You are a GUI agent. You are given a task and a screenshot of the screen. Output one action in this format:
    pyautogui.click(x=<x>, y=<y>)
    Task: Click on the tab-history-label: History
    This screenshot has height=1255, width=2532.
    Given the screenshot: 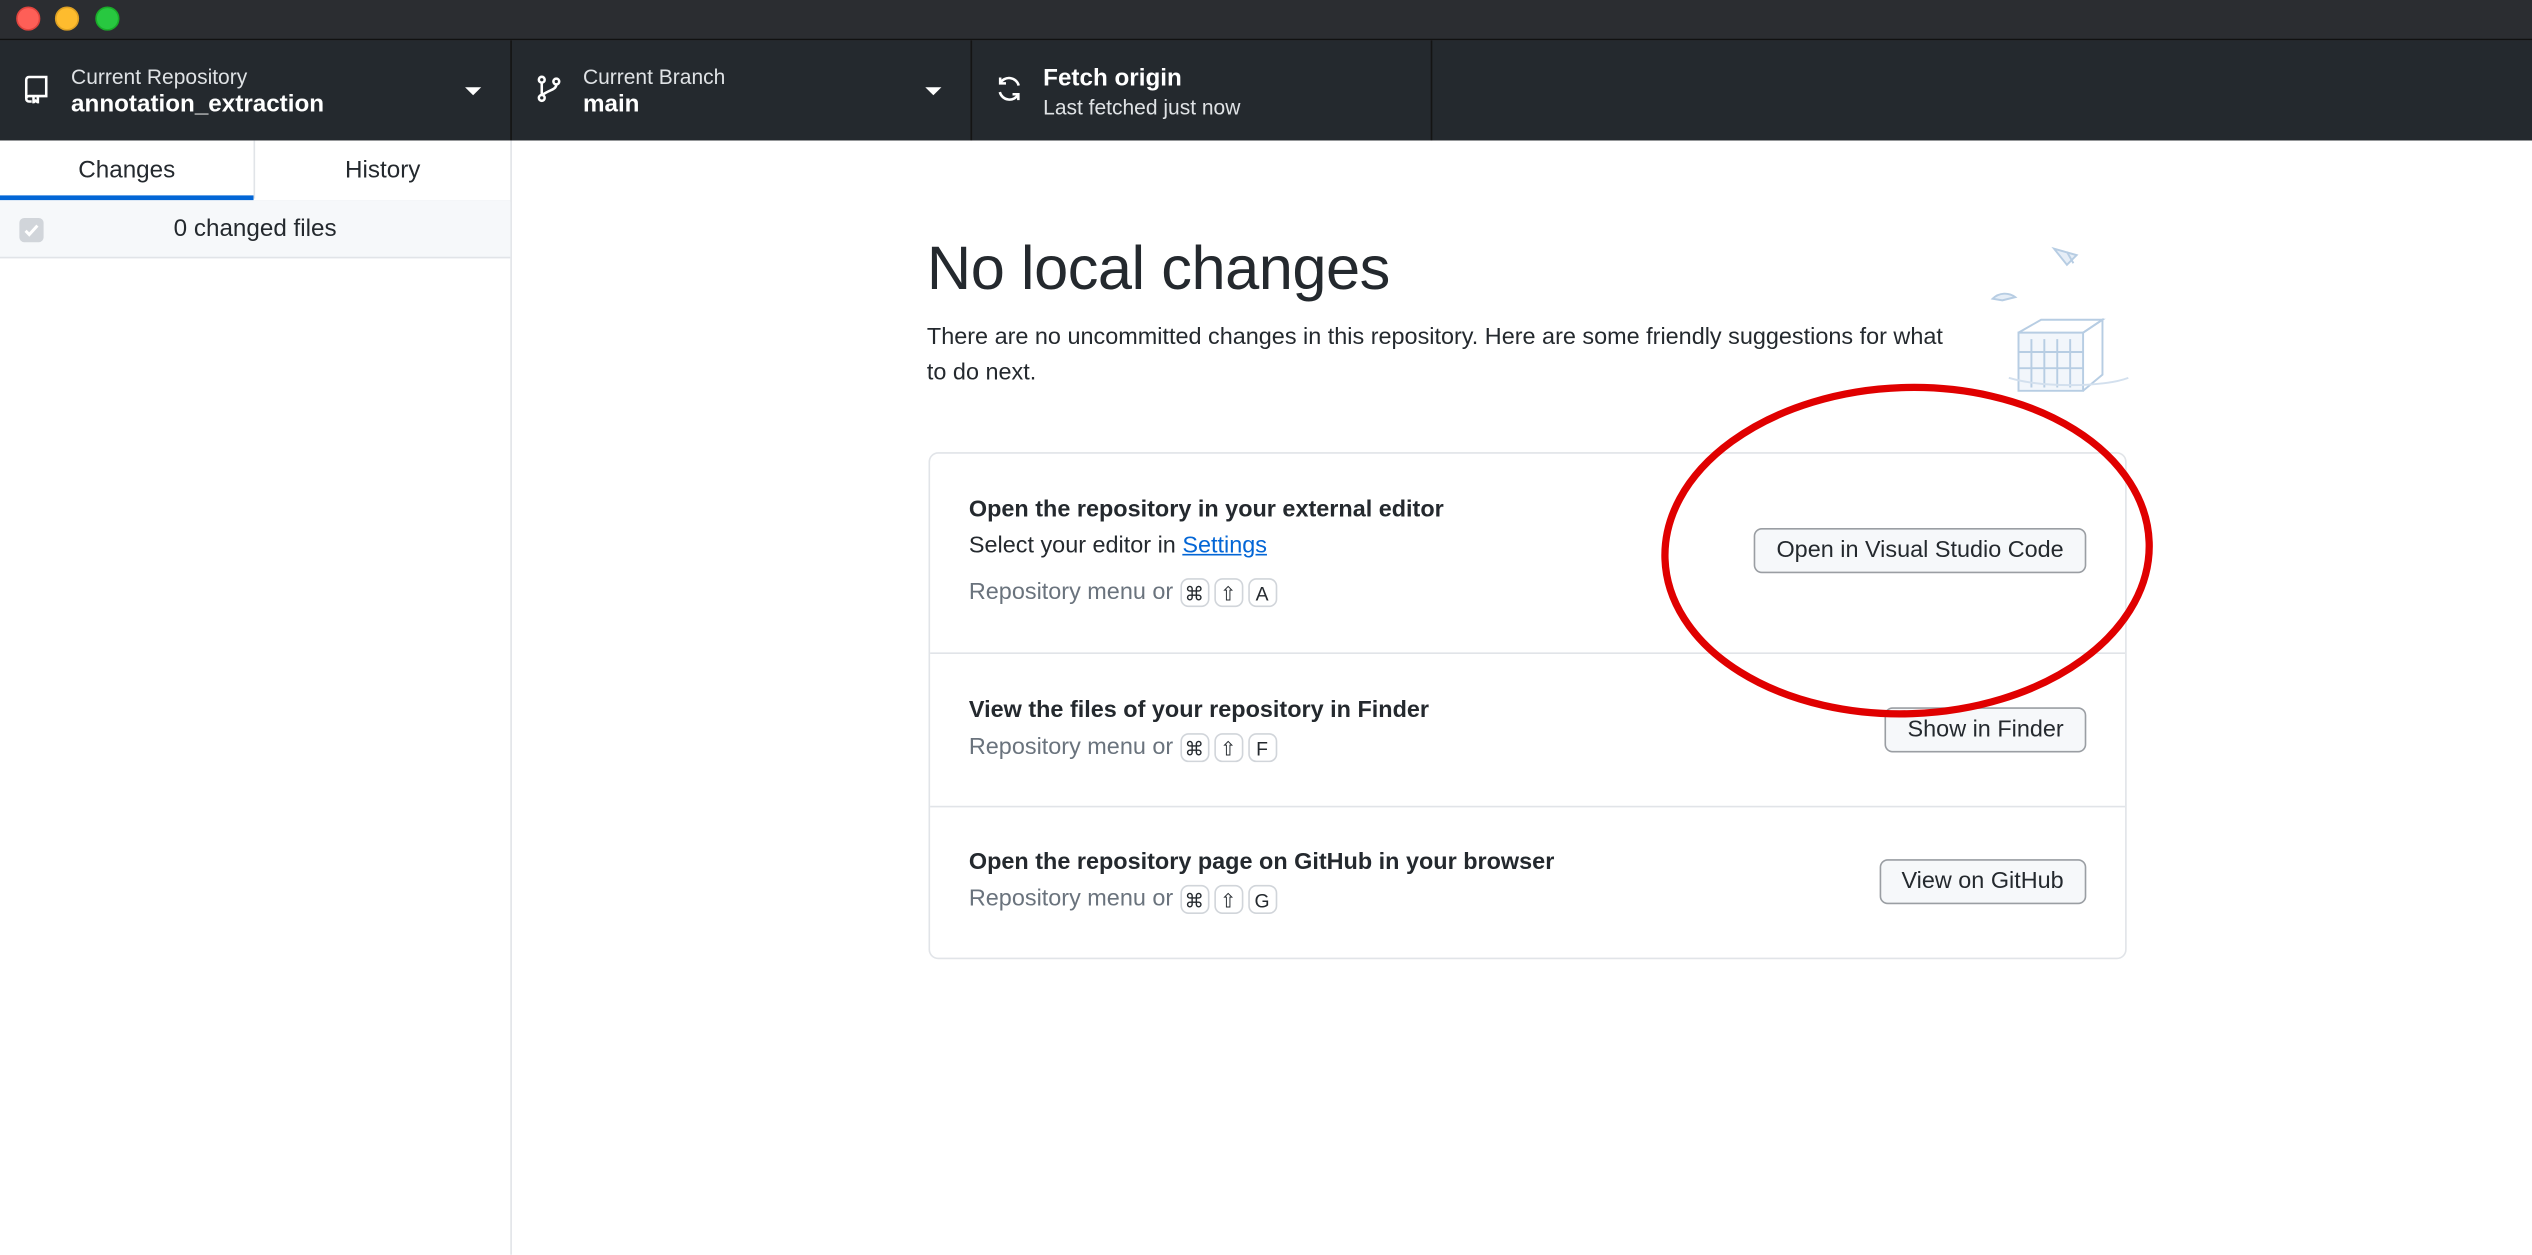 What is the action you would take?
    pyautogui.click(x=383, y=170)
    